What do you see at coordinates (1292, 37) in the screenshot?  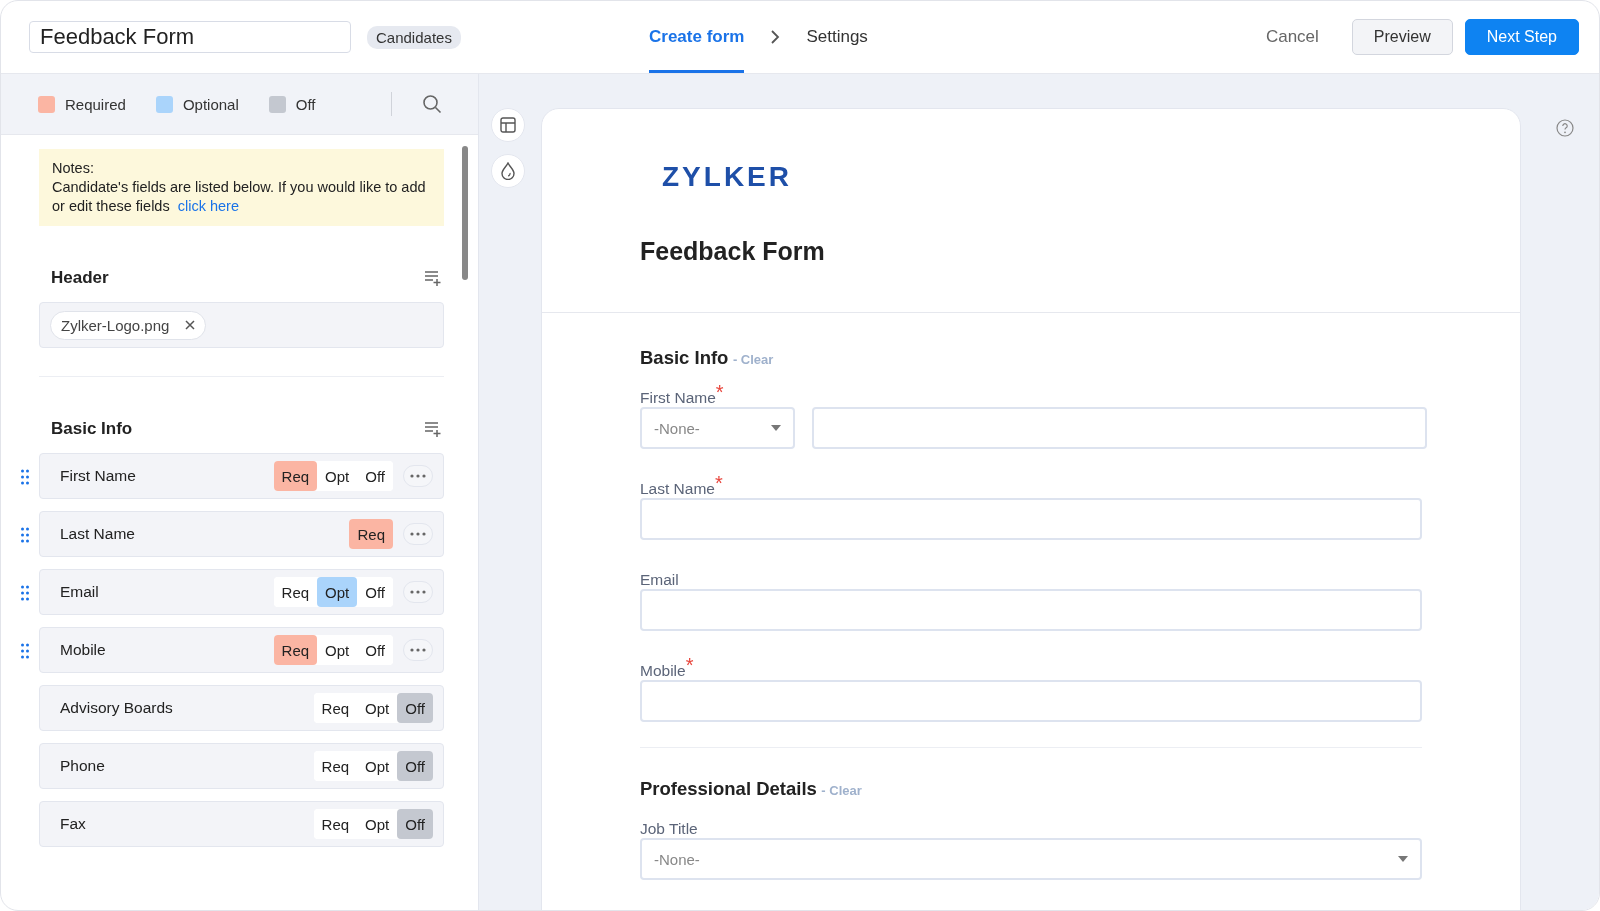 I see `cancel-link: Cancel` at bounding box center [1292, 37].